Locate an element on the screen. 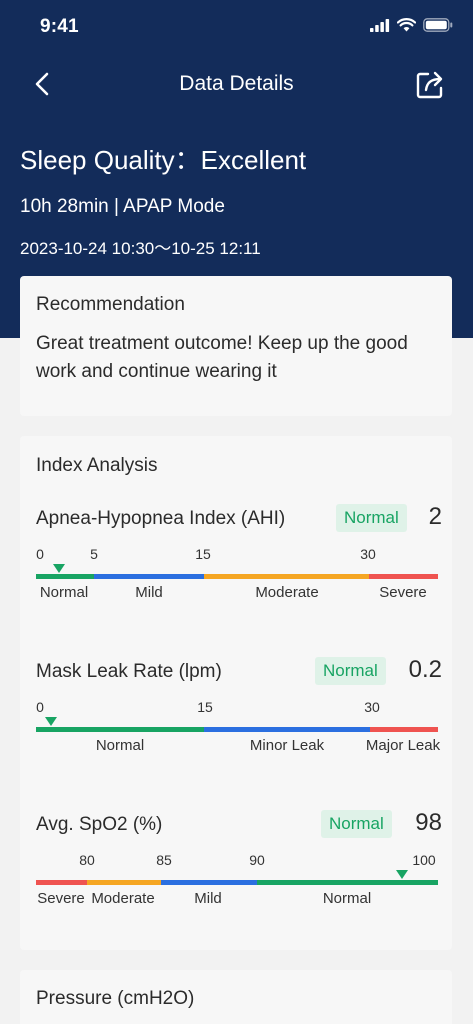 The height and width of the screenshot is (1024, 473). spo2-segment-moderate is located at coordinates (124, 882).